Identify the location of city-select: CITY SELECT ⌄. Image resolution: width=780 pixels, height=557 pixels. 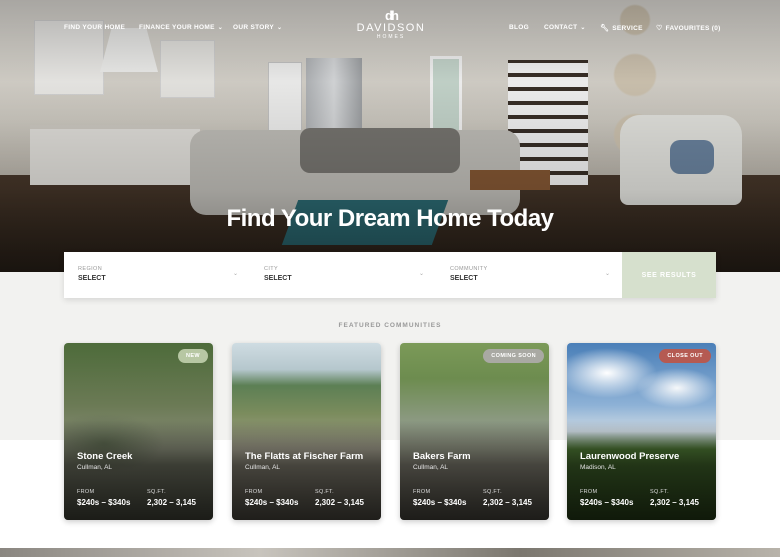
(343, 275).